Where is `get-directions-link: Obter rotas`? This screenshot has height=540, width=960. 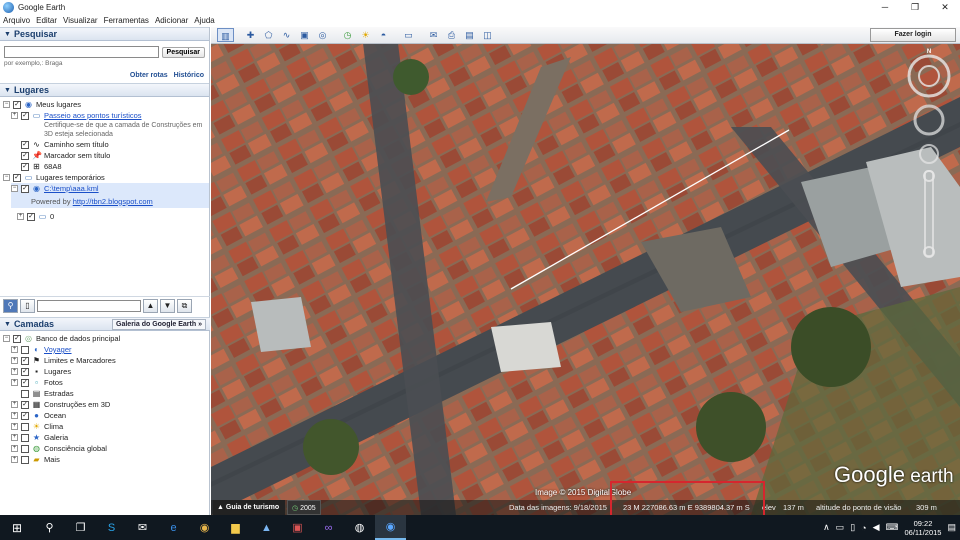
get-directions-link: Obter rotas is located at coordinates (149, 75).